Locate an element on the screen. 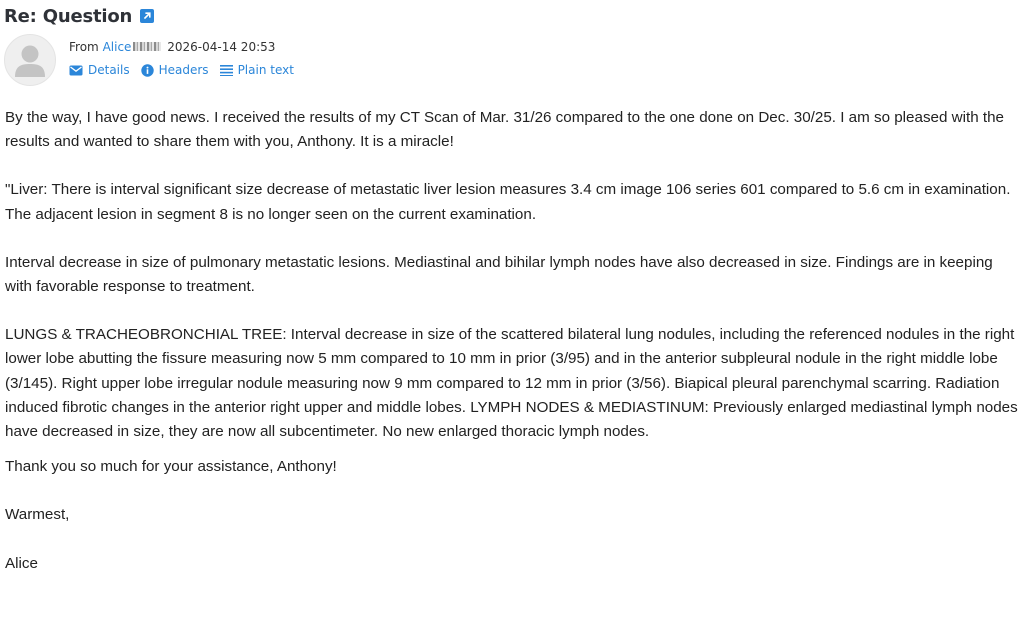  redacted-address is located at coordinates (147, 46).